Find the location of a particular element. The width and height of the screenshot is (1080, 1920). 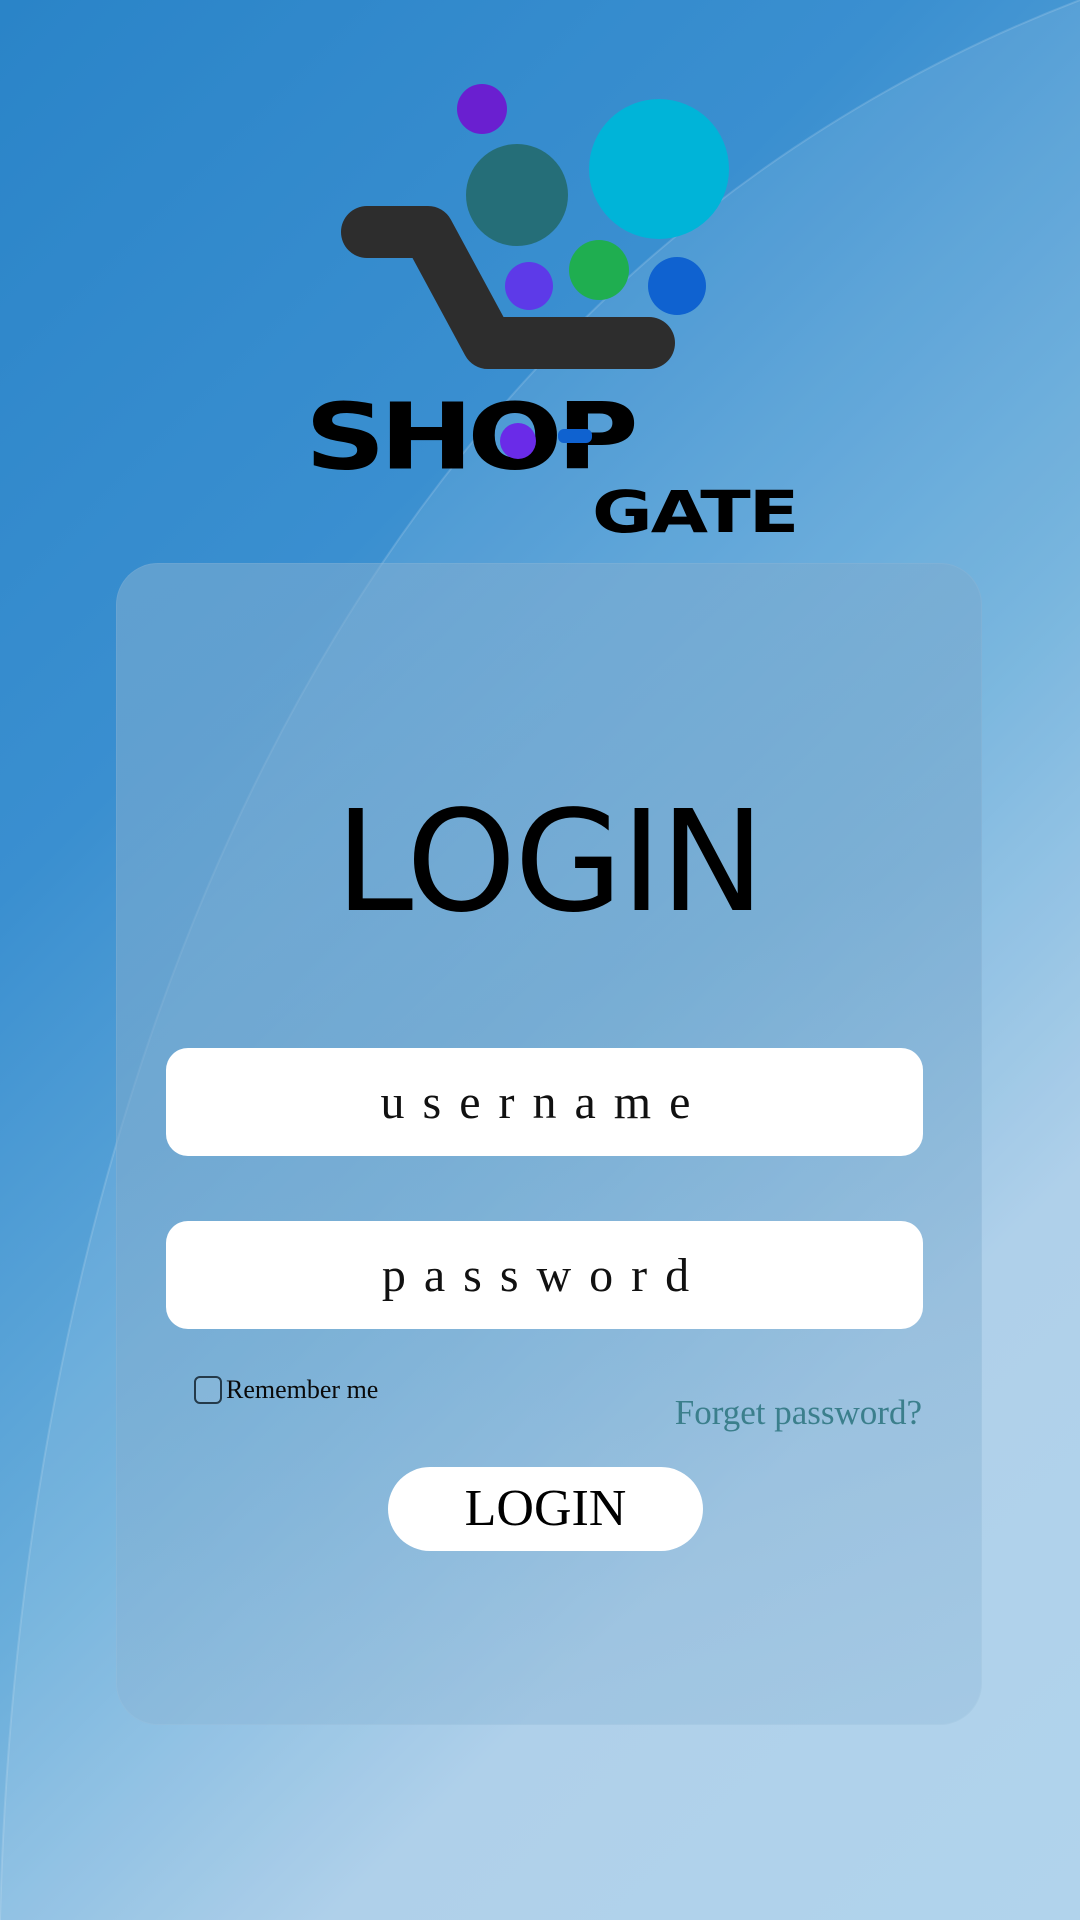

logo-o-dot is located at coordinates (518, 441).